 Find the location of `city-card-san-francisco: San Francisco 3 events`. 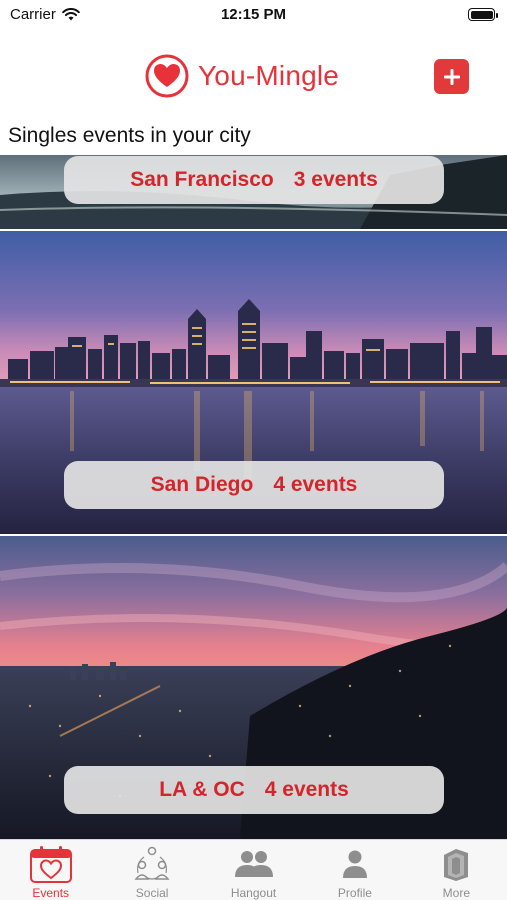

city-card-san-francisco: San Francisco 3 events is located at coordinates (253, 192).